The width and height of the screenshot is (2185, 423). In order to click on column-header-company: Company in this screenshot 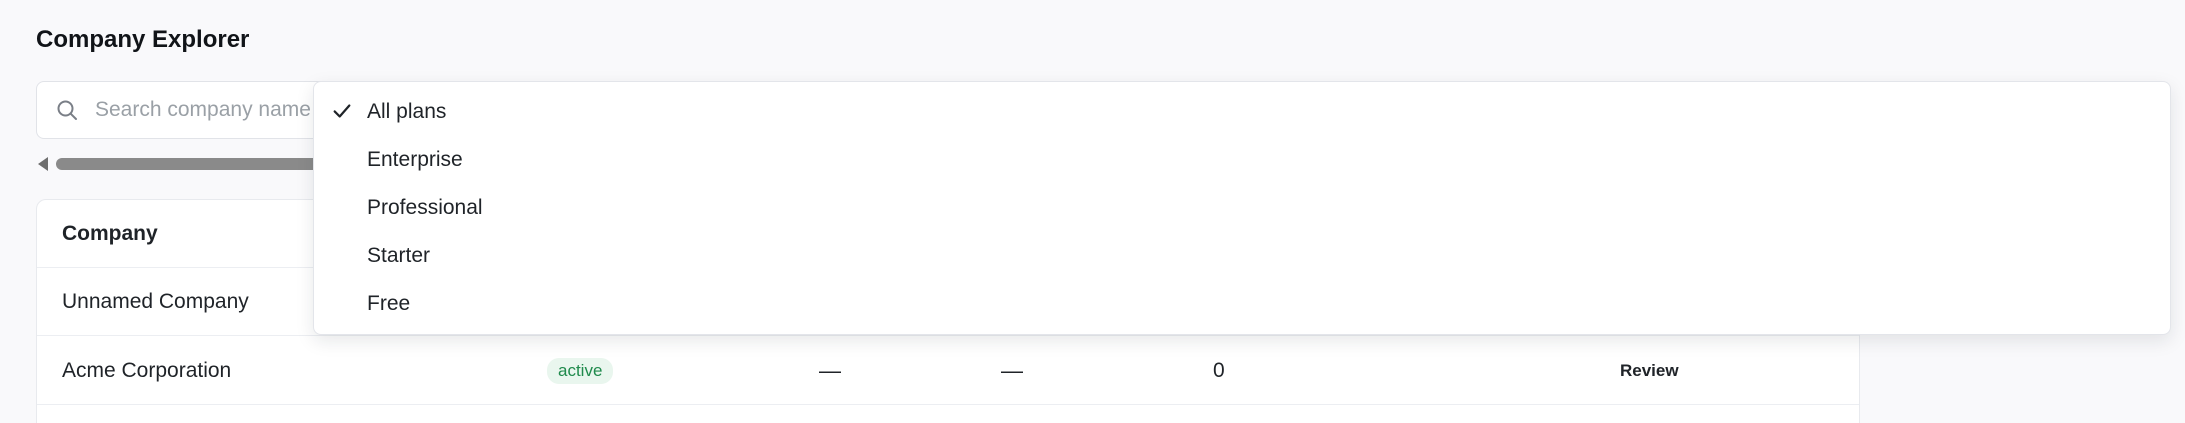, I will do `click(110, 234)`.